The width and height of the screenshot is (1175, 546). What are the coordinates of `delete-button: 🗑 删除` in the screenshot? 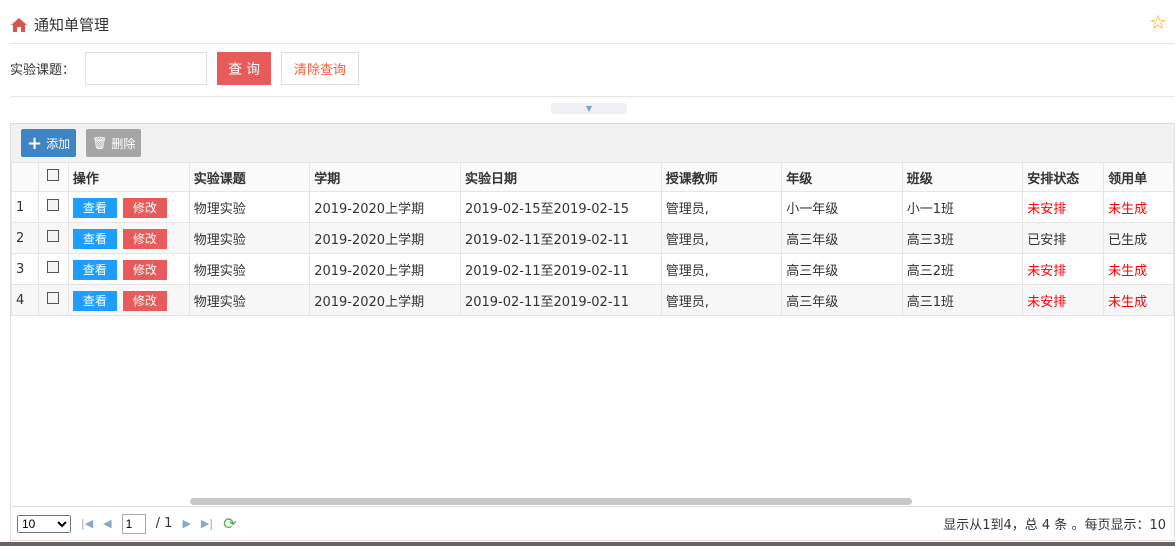 It's located at (114, 143).